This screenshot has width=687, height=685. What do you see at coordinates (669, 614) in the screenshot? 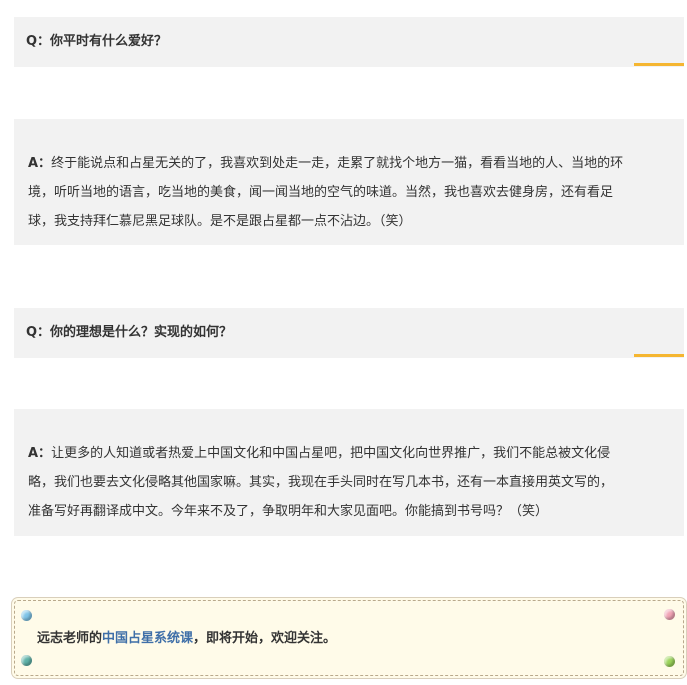
I see `pink-pin-icon` at bounding box center [669, 614].